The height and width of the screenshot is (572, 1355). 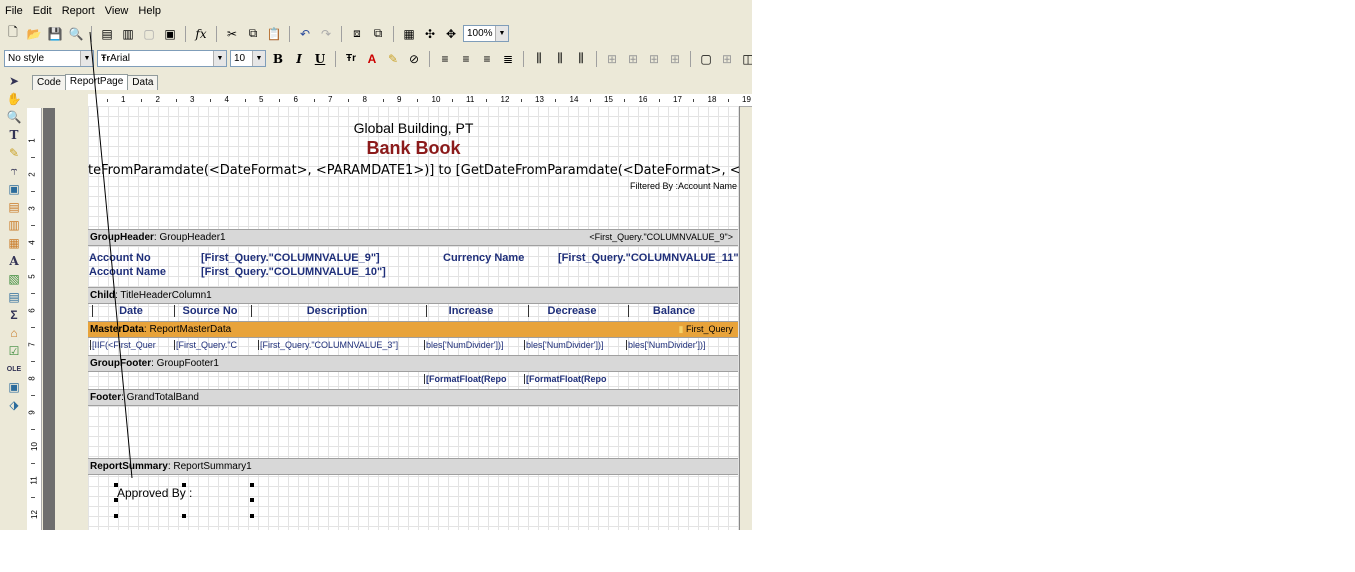 I want to click on annotation-line, so click(x=111, y=255).